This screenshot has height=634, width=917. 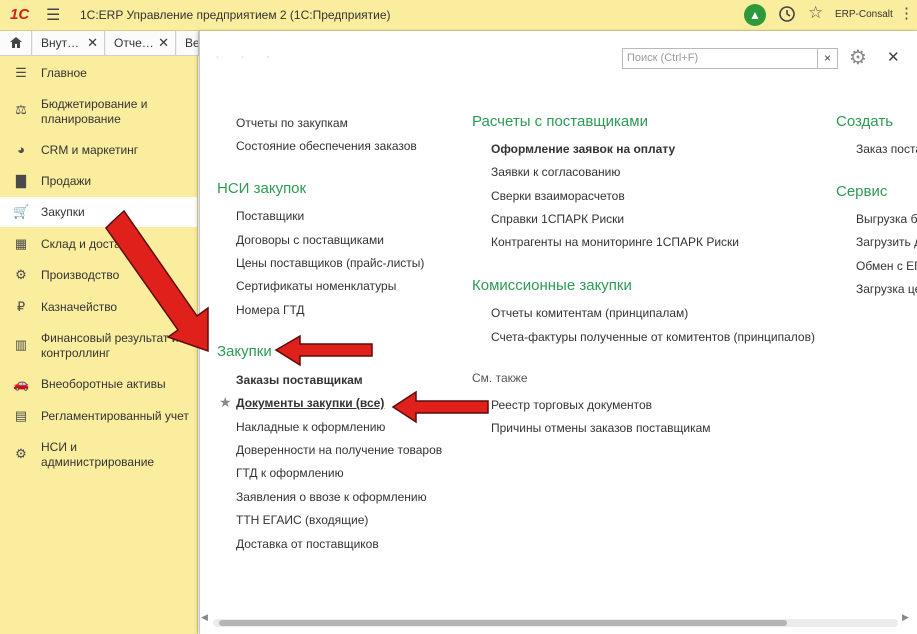 I want to click on link-order-fulfillment: Состояние обеспечения заказов, so click(x=326, y=146).